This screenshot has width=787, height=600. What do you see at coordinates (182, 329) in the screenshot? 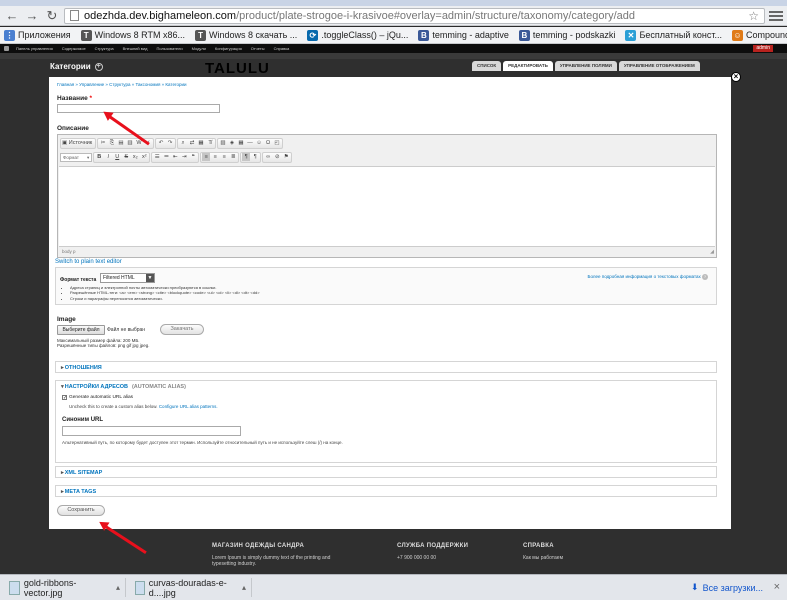
I see `upload-button: Закачать` at bounding box center [182, 329].